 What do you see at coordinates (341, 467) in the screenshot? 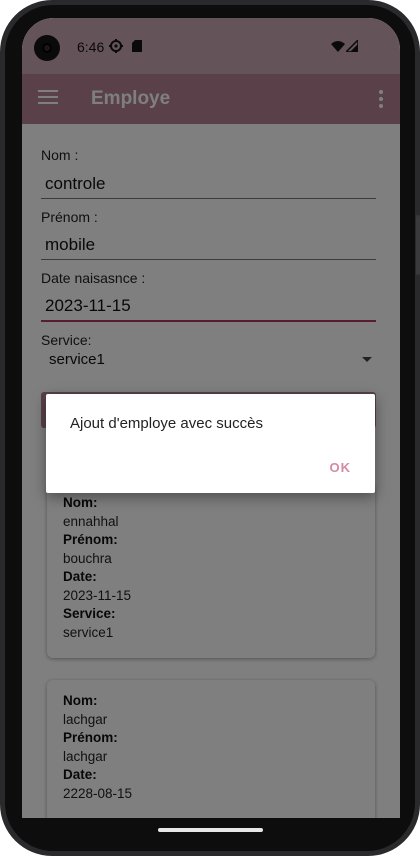
I see `dialog-ok-button: OK` at bounding box center [341, 467].